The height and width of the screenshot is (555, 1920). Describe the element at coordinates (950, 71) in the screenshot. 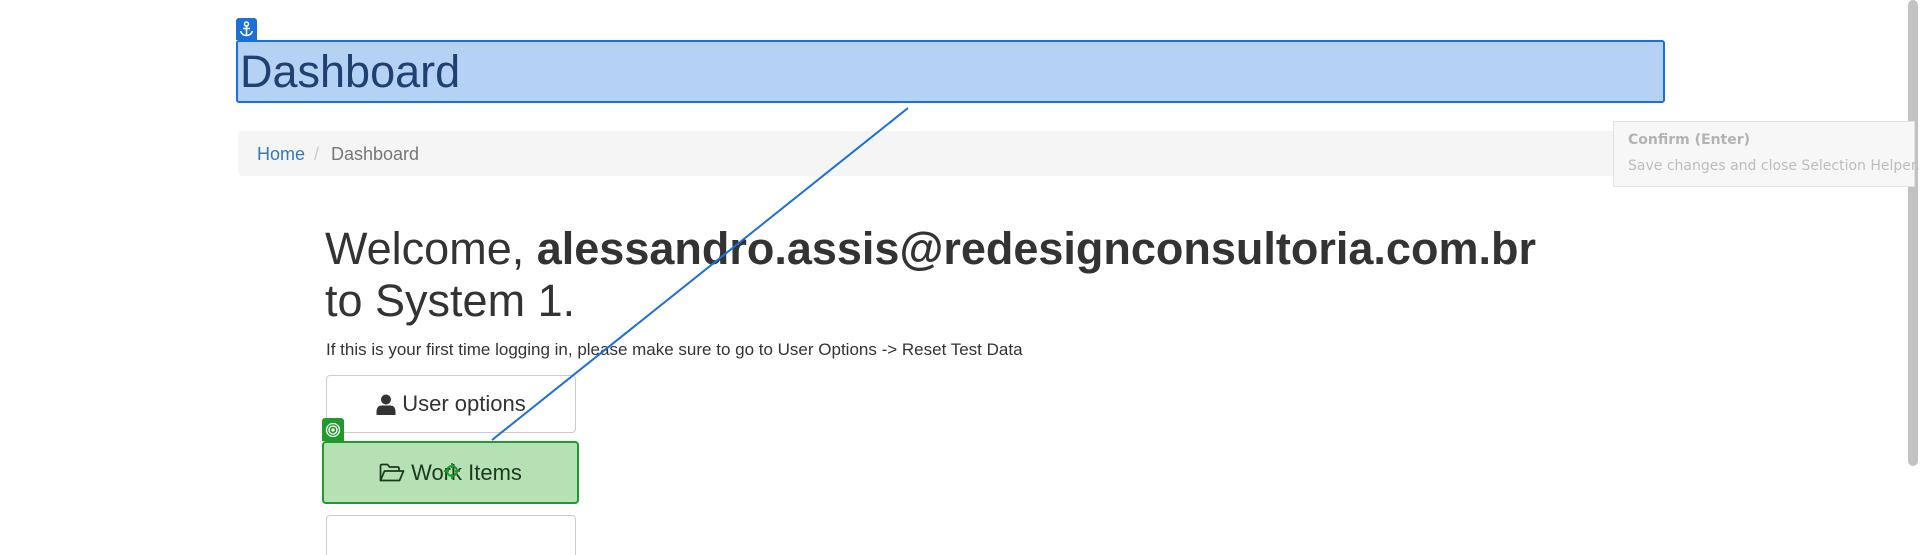

I see `page-title-highlight: Dashboard` at that location.